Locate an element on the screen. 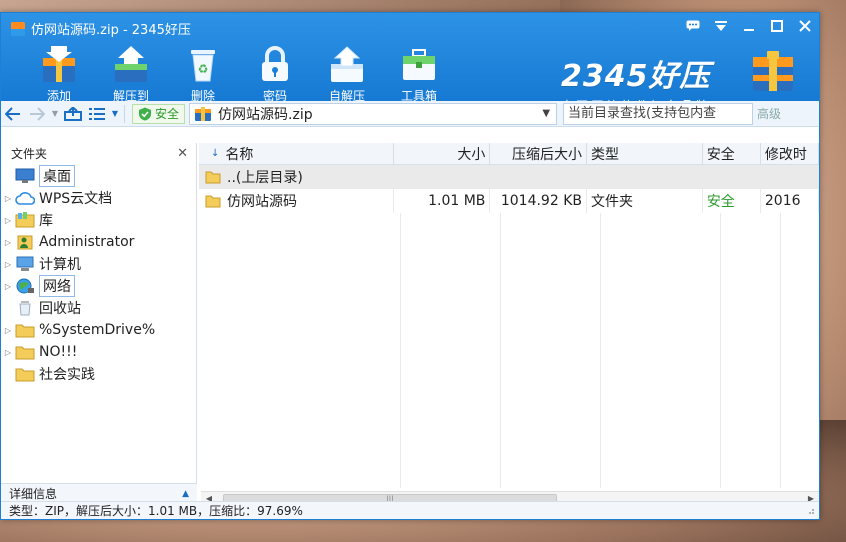 This screenshot has width=846, height=542. details-panel-toggle: 详细信息 ▲ is located at coordinates (99, 493).